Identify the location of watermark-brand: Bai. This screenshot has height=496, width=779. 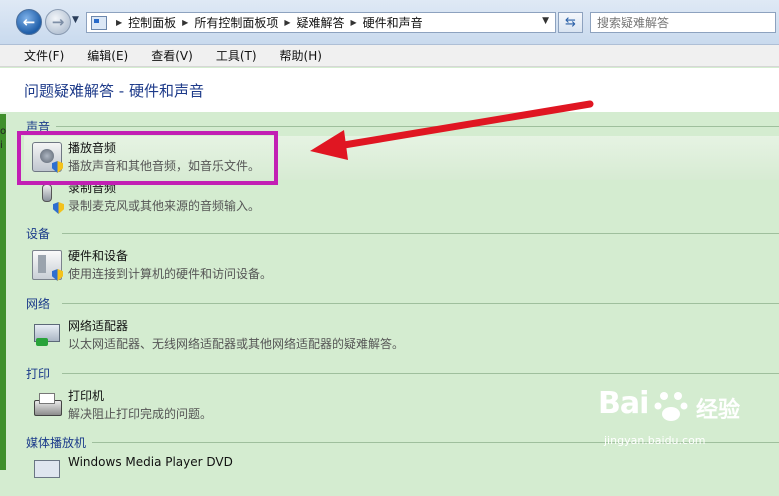
(623, 403).